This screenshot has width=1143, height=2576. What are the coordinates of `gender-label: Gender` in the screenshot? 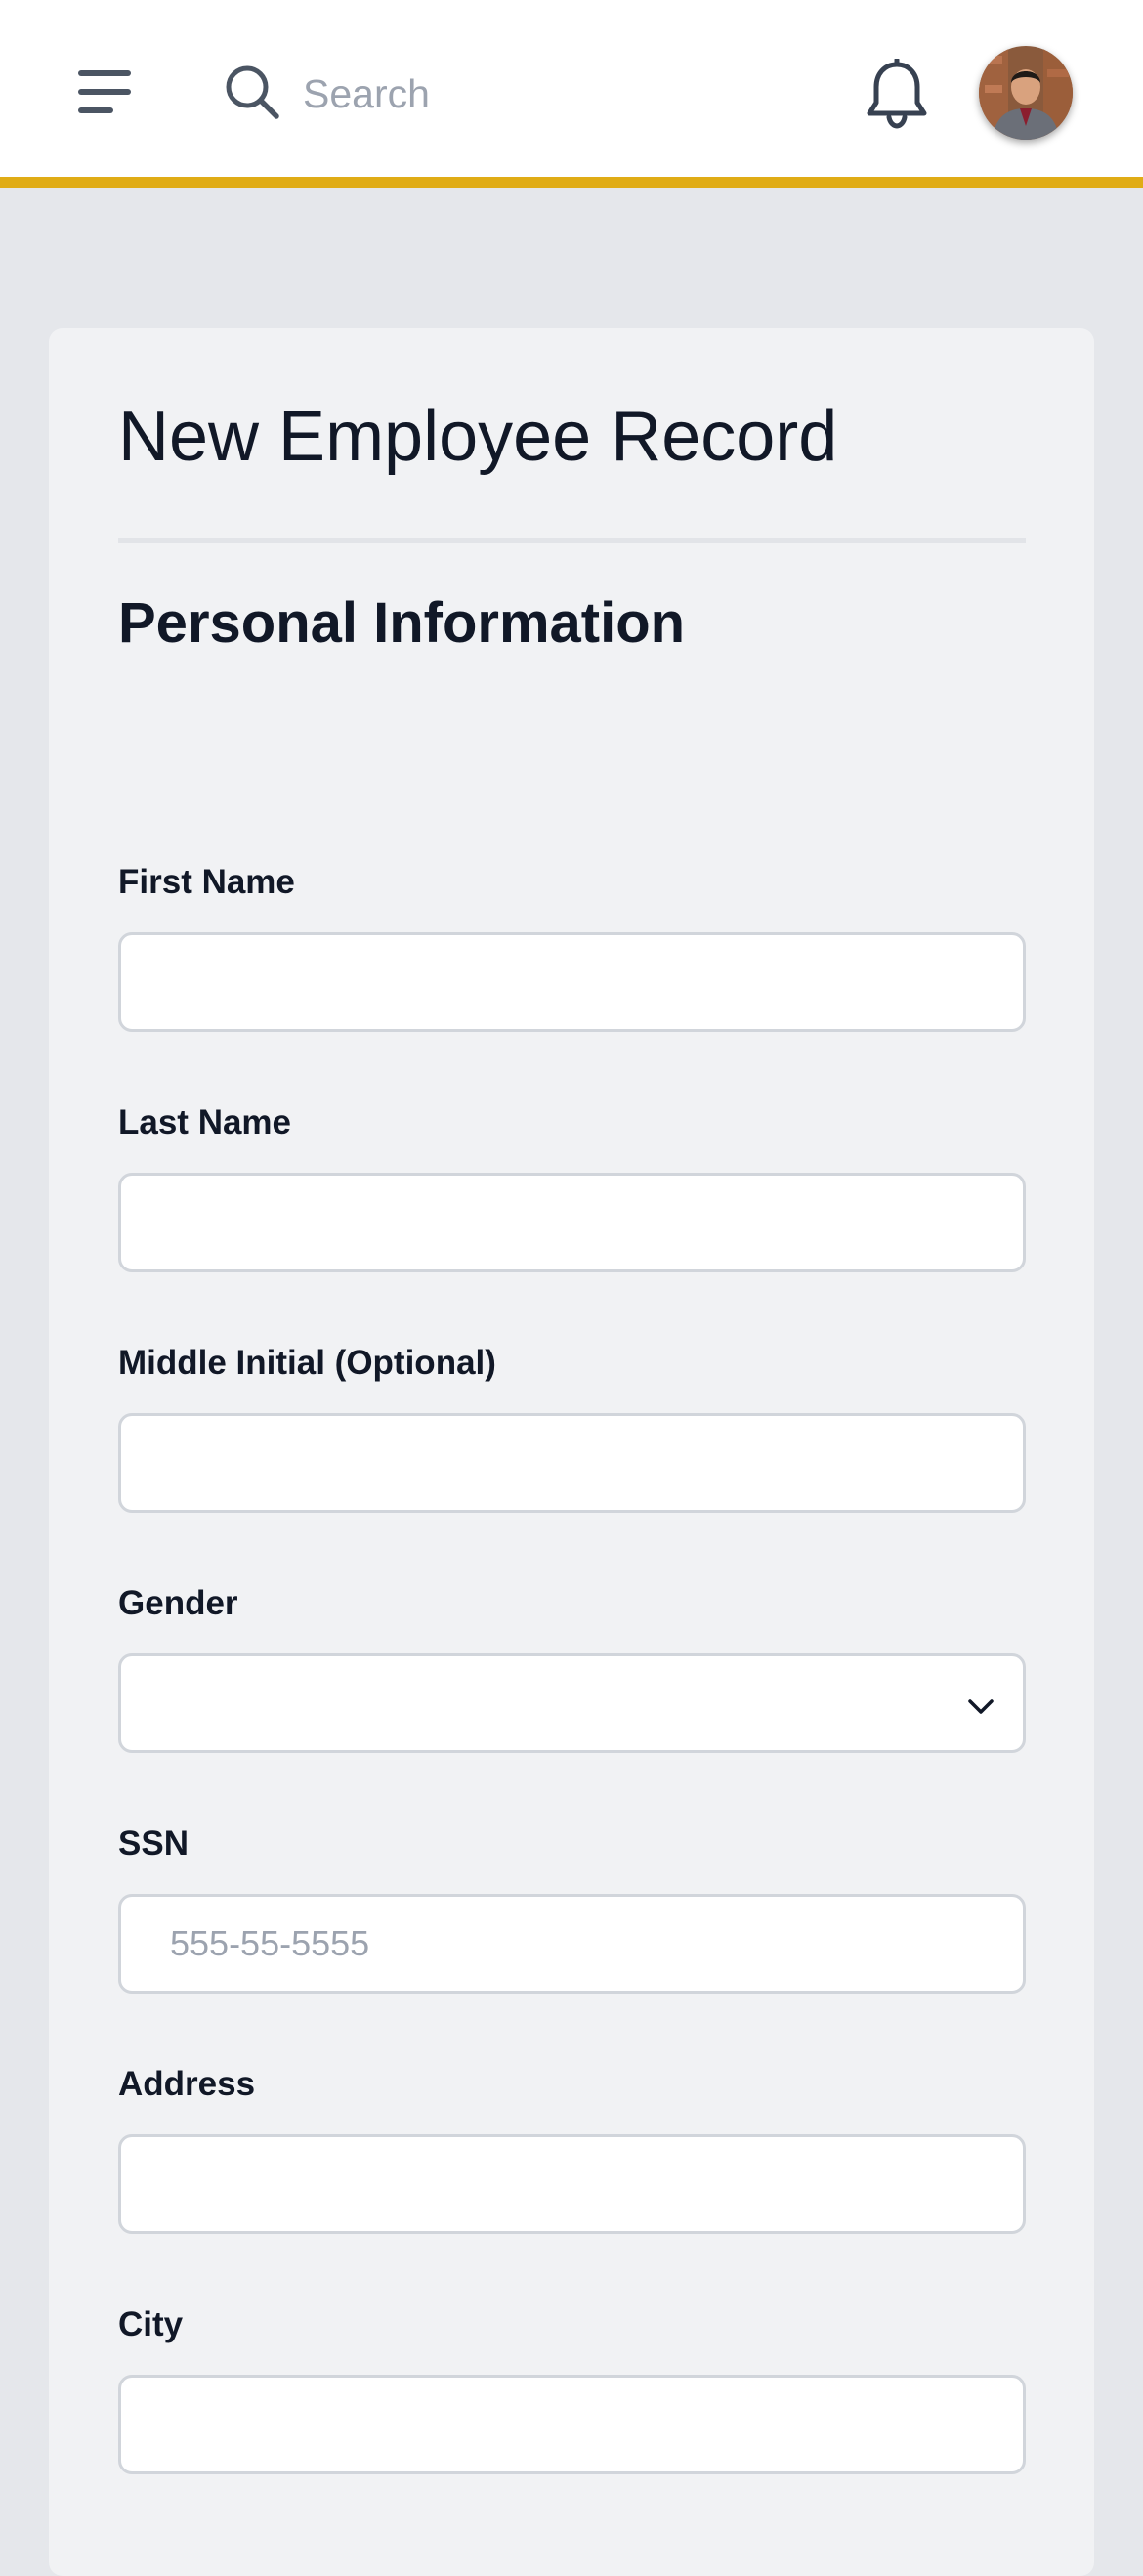 It's located at (178, 1603).